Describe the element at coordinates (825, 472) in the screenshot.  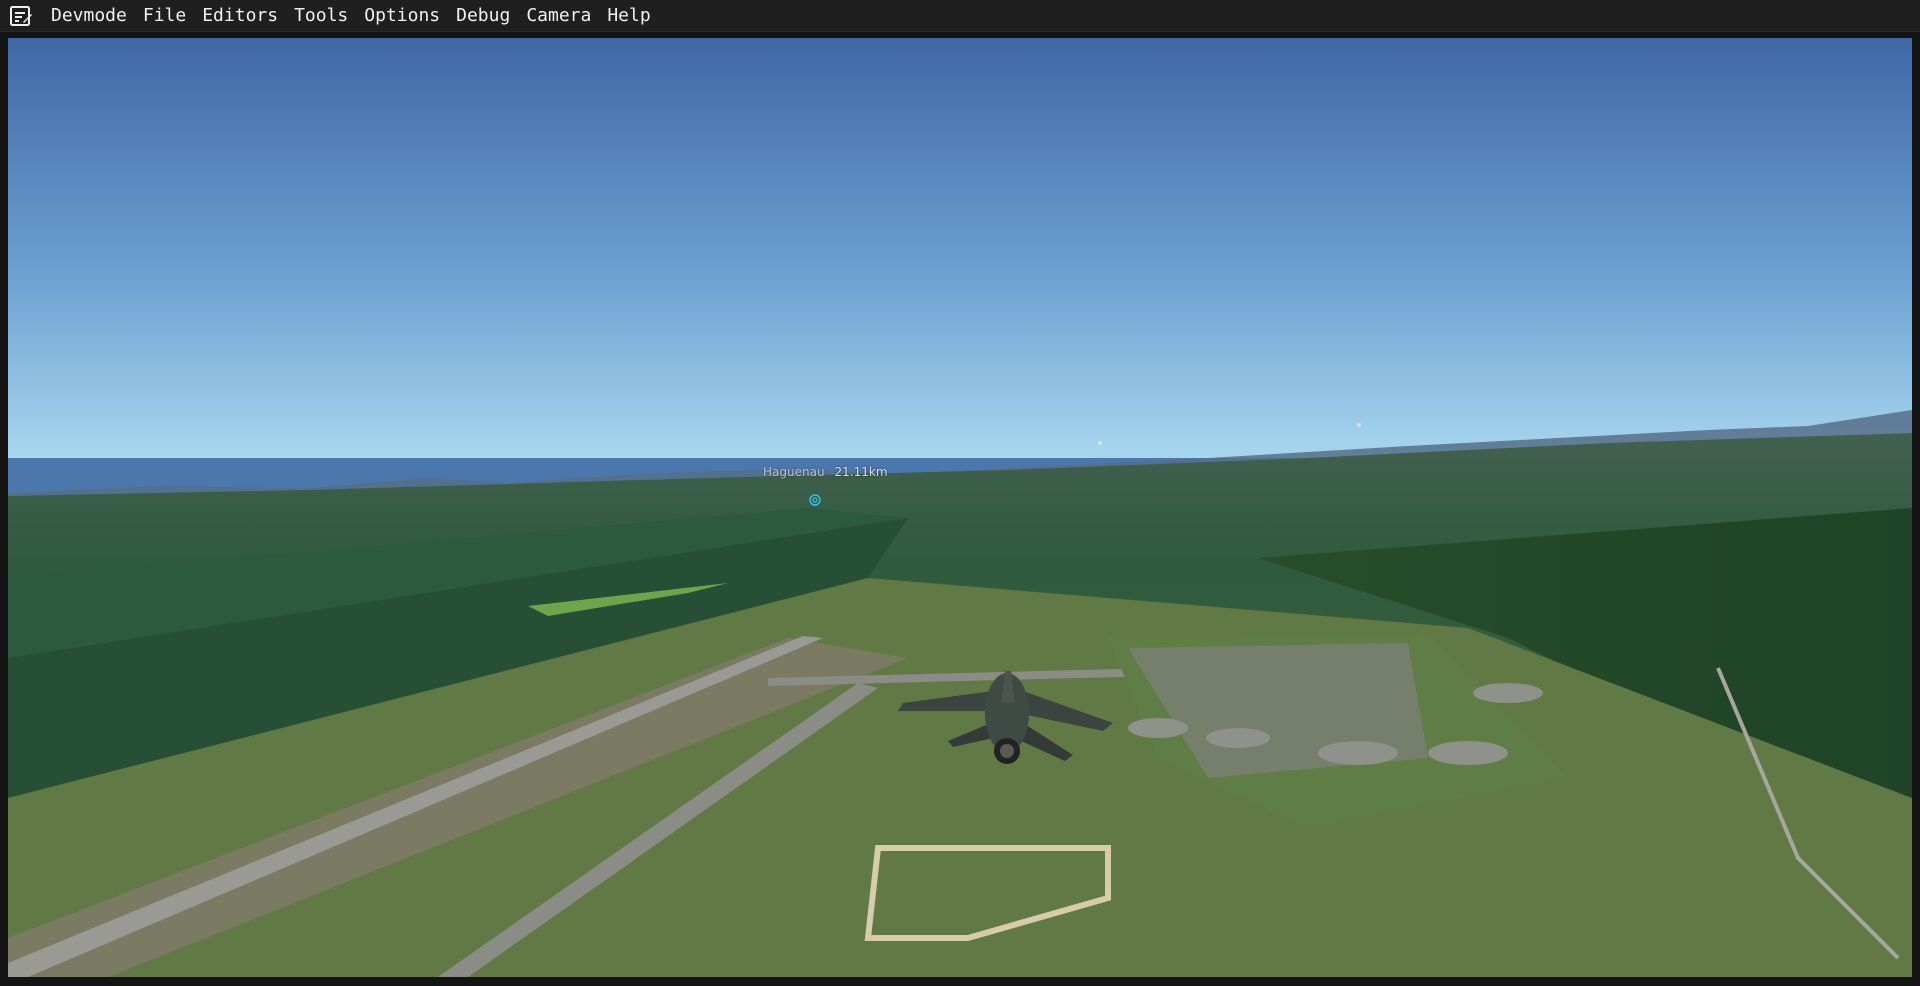
I see `poi-label: Haguenau 21.11km` at that location.